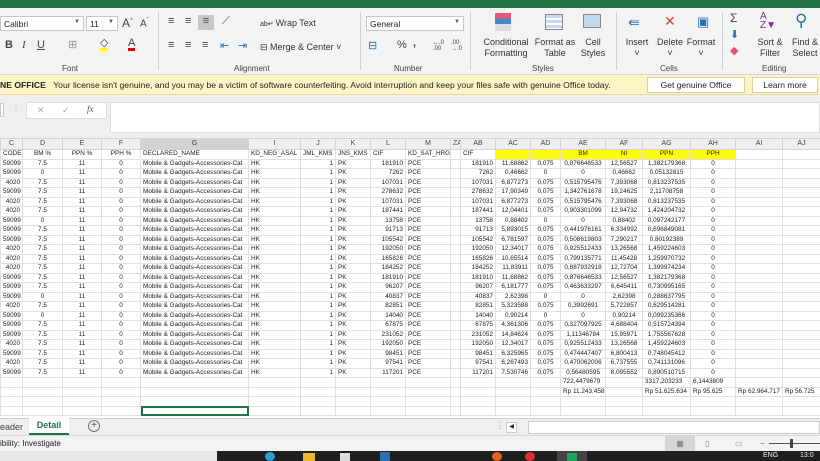  I want to click on cell-ac: 11,68862, so click(513, 163).